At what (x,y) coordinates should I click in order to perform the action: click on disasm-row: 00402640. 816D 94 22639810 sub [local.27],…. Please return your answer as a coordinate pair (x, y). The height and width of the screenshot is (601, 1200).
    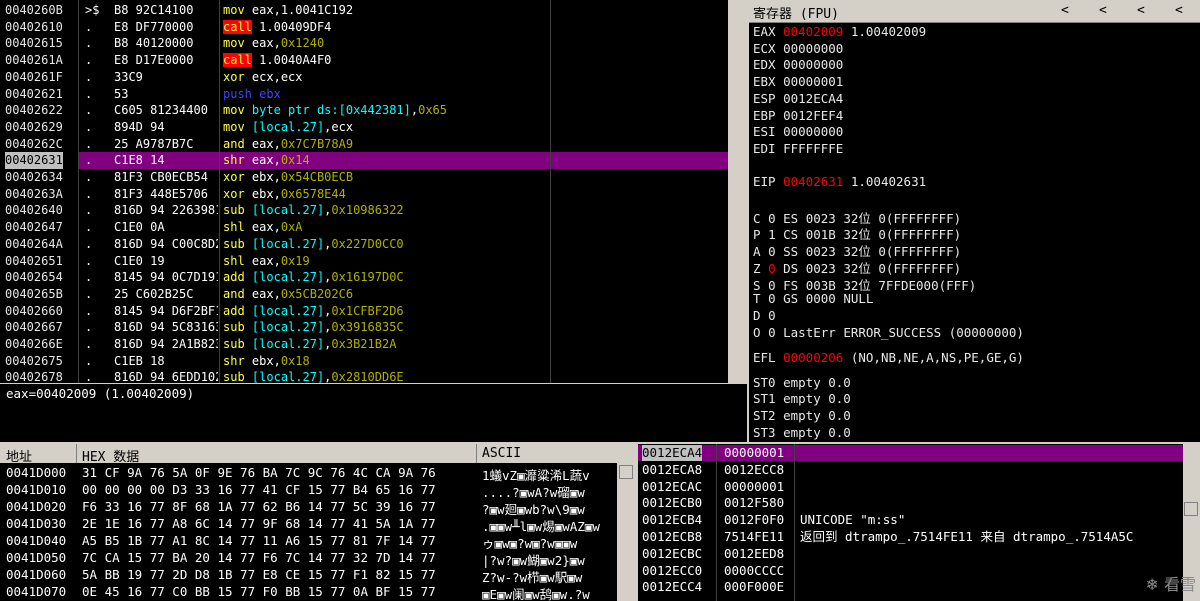
    Looking at the image, I should click on (364, 210).